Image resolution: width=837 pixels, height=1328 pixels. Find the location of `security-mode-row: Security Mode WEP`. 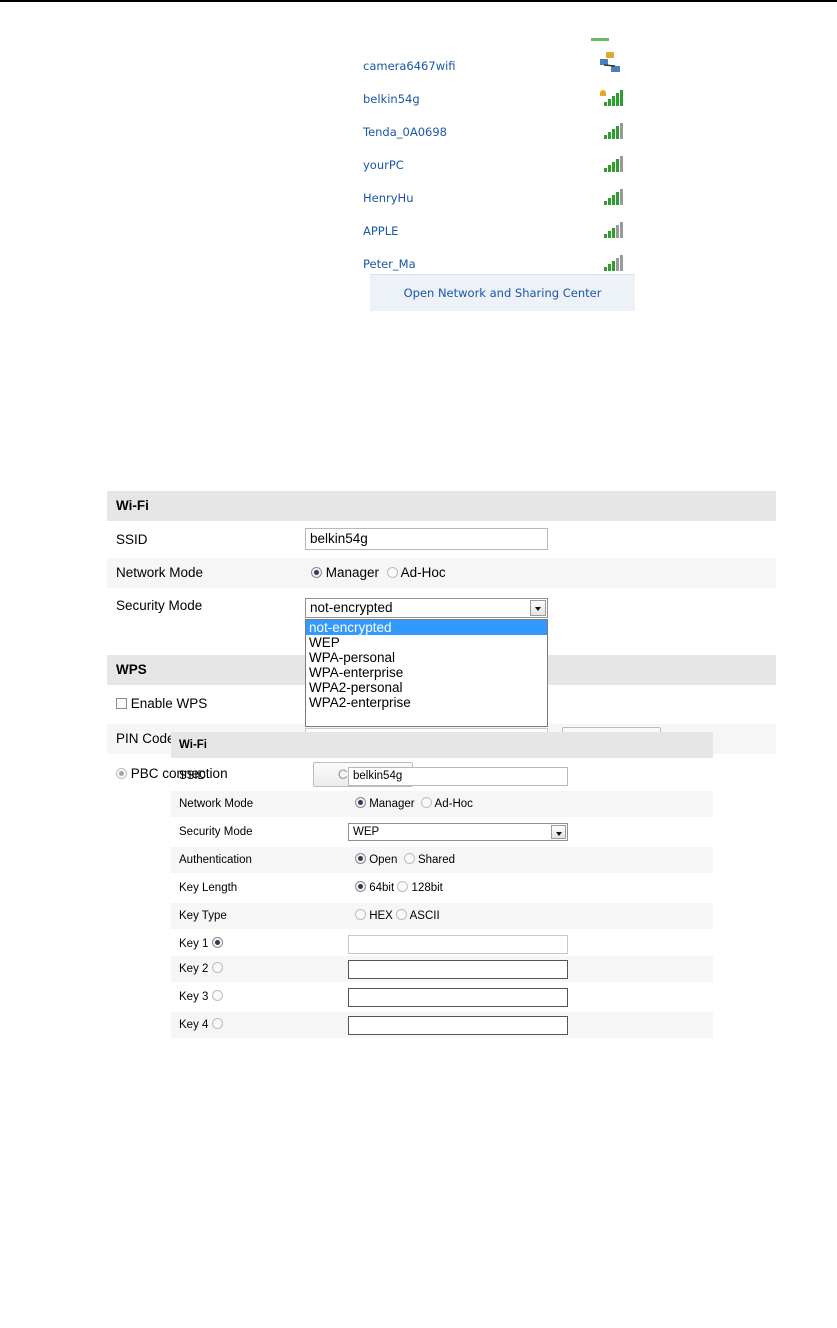

security-mode-row: Security Mode WEP is located at coordinates (442, 832).